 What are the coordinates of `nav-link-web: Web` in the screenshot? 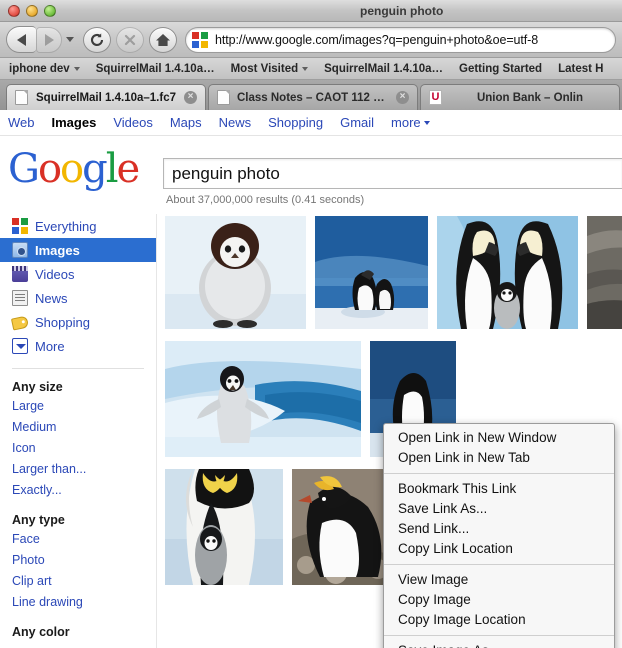 It's located at (21, 122).